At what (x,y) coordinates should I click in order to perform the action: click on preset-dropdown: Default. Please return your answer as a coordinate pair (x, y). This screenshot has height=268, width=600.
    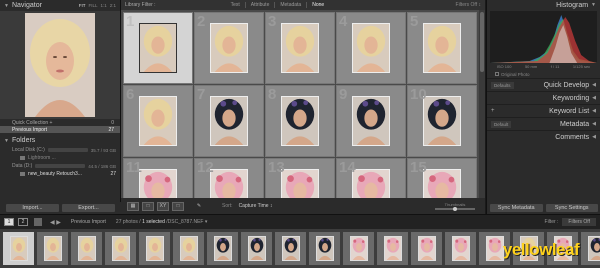
    Looking at the image, I should click on (501, 124).